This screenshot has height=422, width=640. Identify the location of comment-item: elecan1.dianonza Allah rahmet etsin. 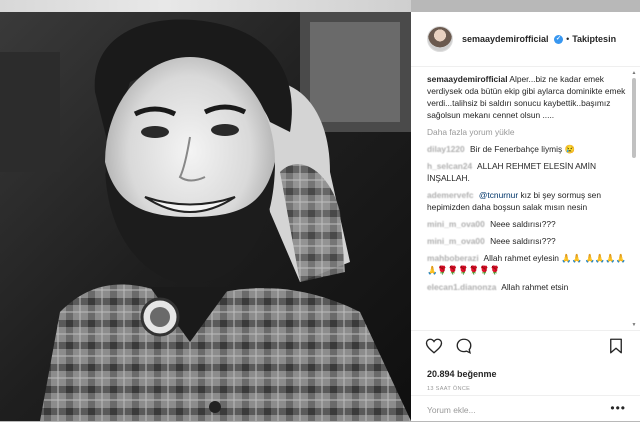
(530, 287).